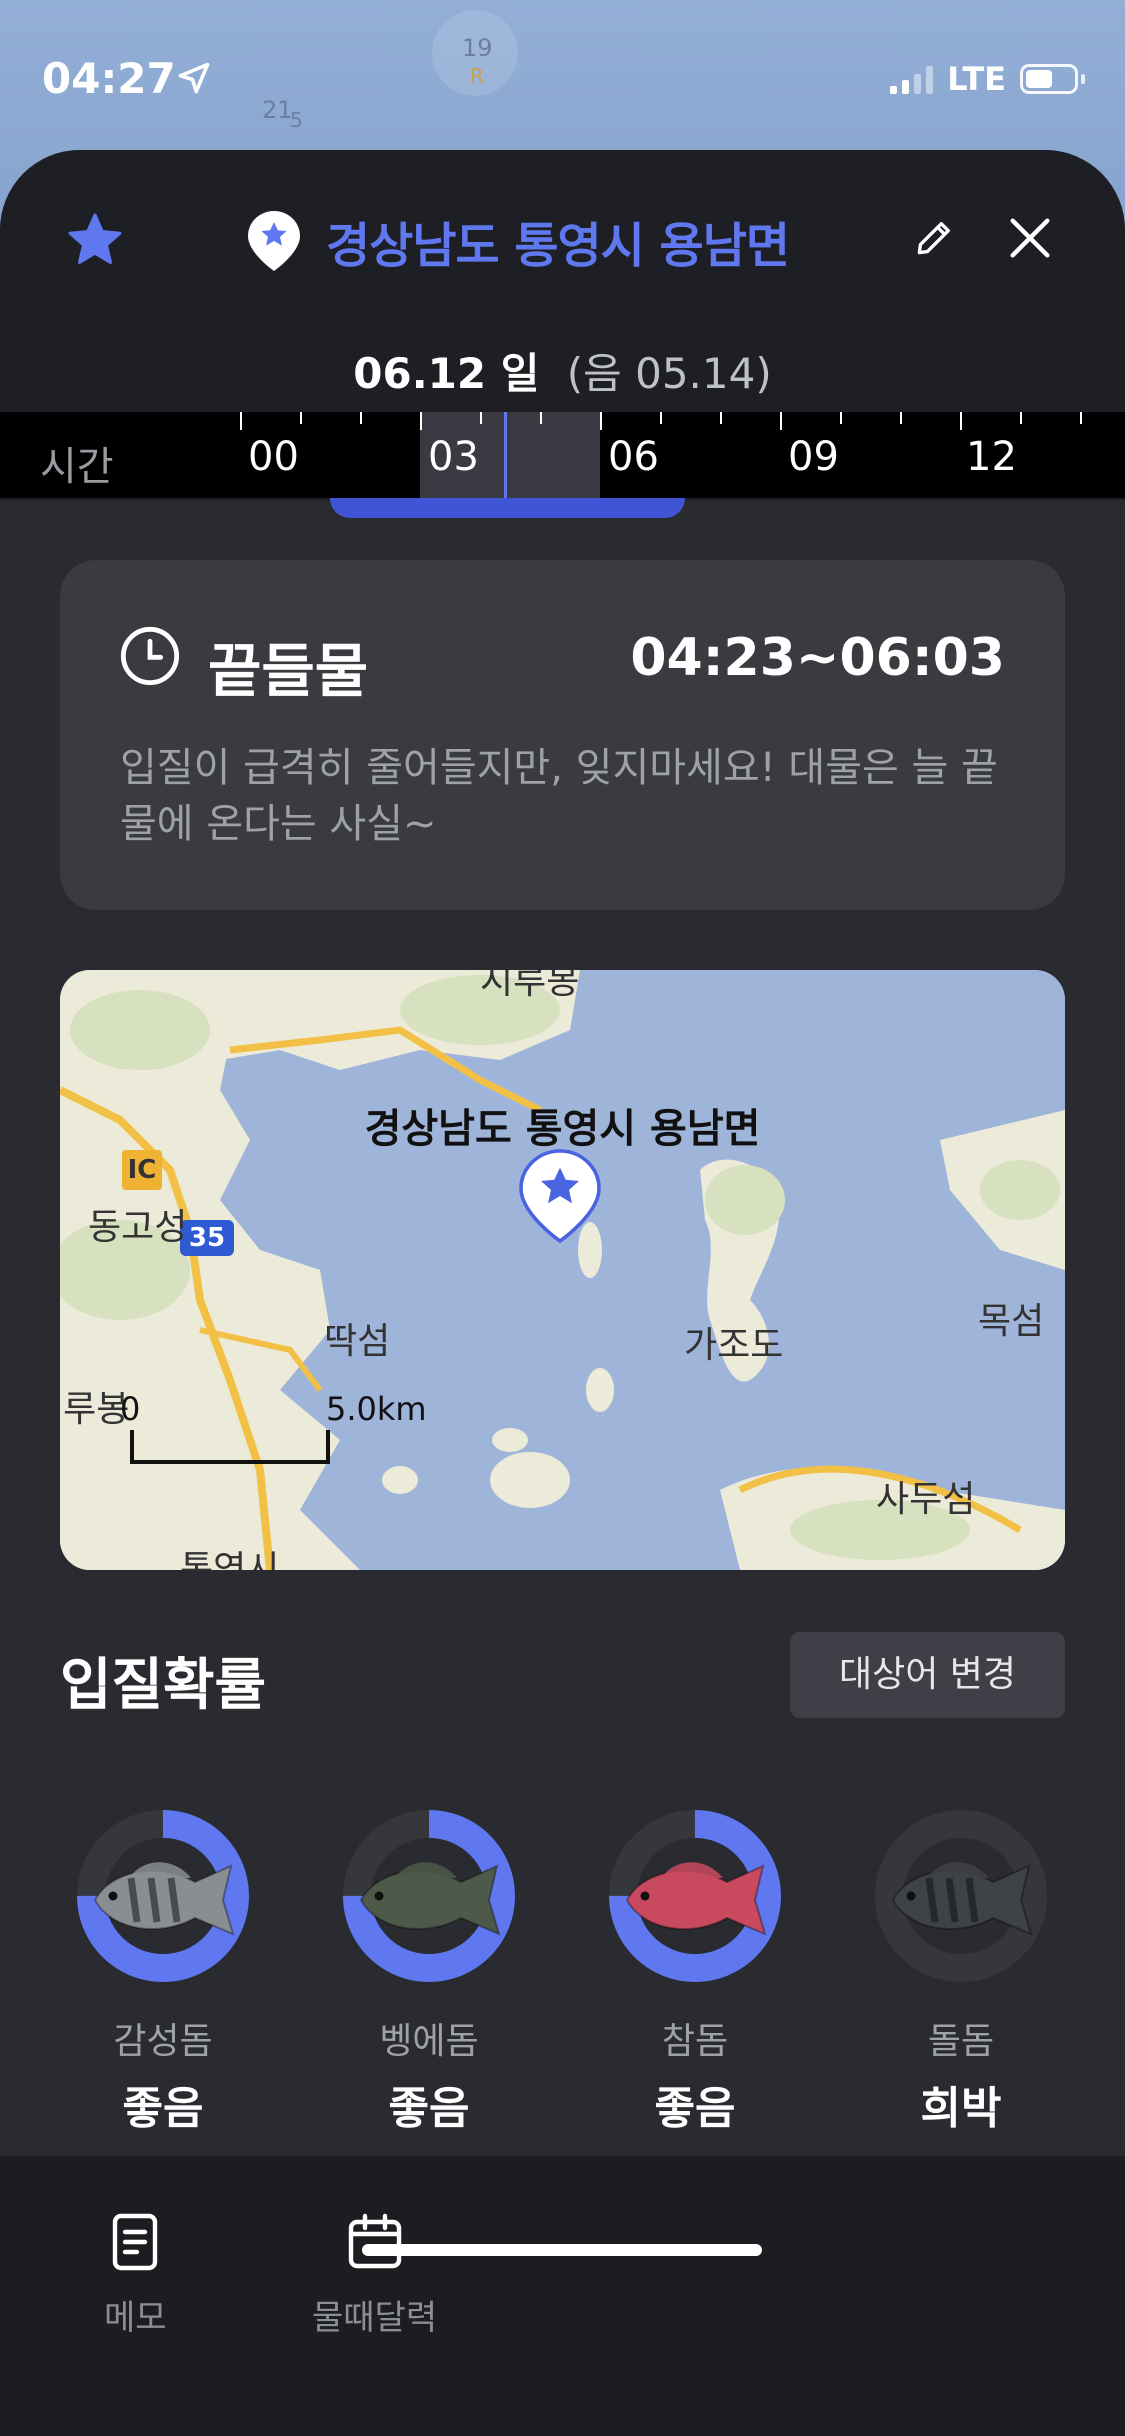 This screenshot has height=2436, width=1125. I want to click on close-icon, so click(1030, 238).